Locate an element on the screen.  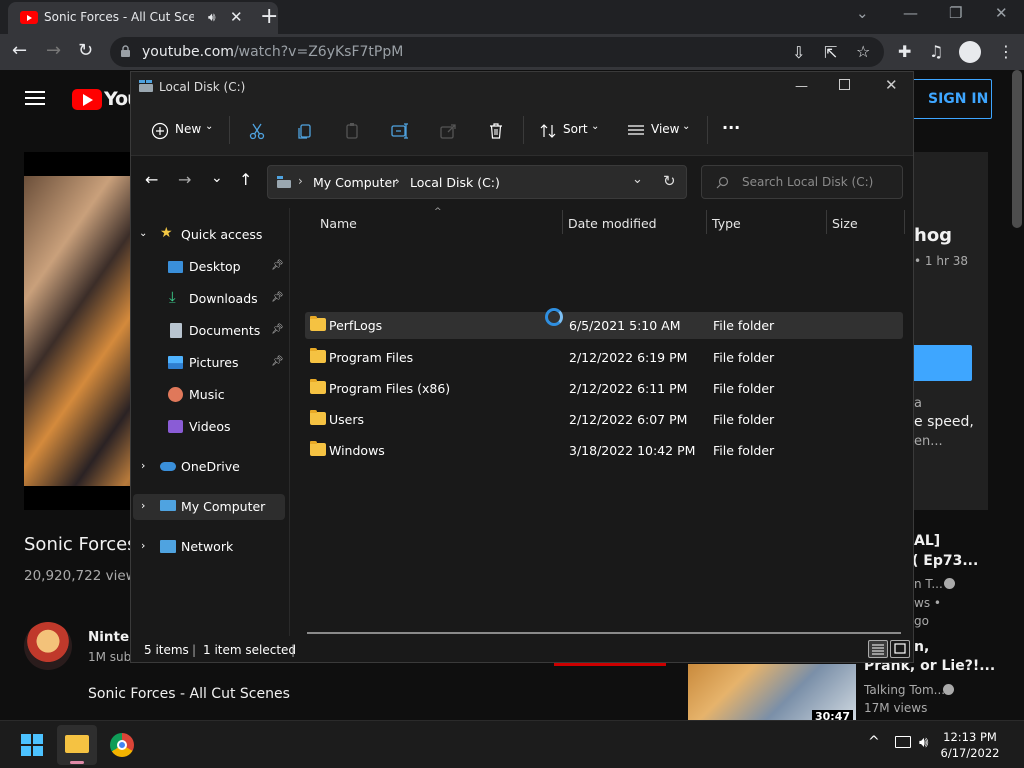
search-box: Search Local Disk (C:) is located at coordinates (802, 182).